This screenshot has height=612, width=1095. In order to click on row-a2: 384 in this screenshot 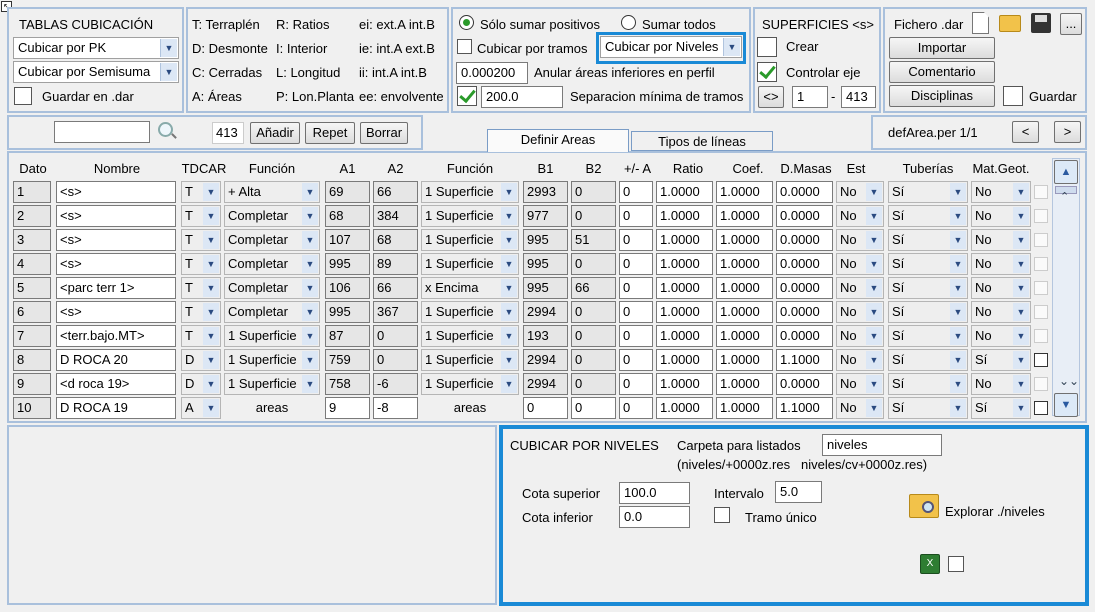, I will do `click(395, 216)`.